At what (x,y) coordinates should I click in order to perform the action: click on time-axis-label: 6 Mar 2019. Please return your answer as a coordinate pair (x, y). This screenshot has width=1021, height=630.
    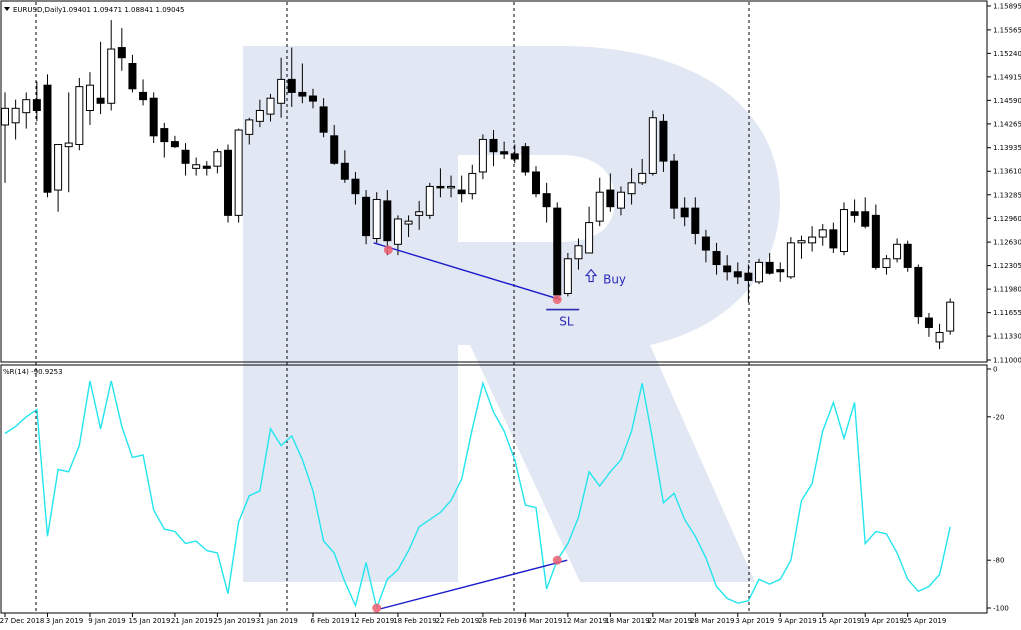
    Looking at the image, I should click on (542, 621).